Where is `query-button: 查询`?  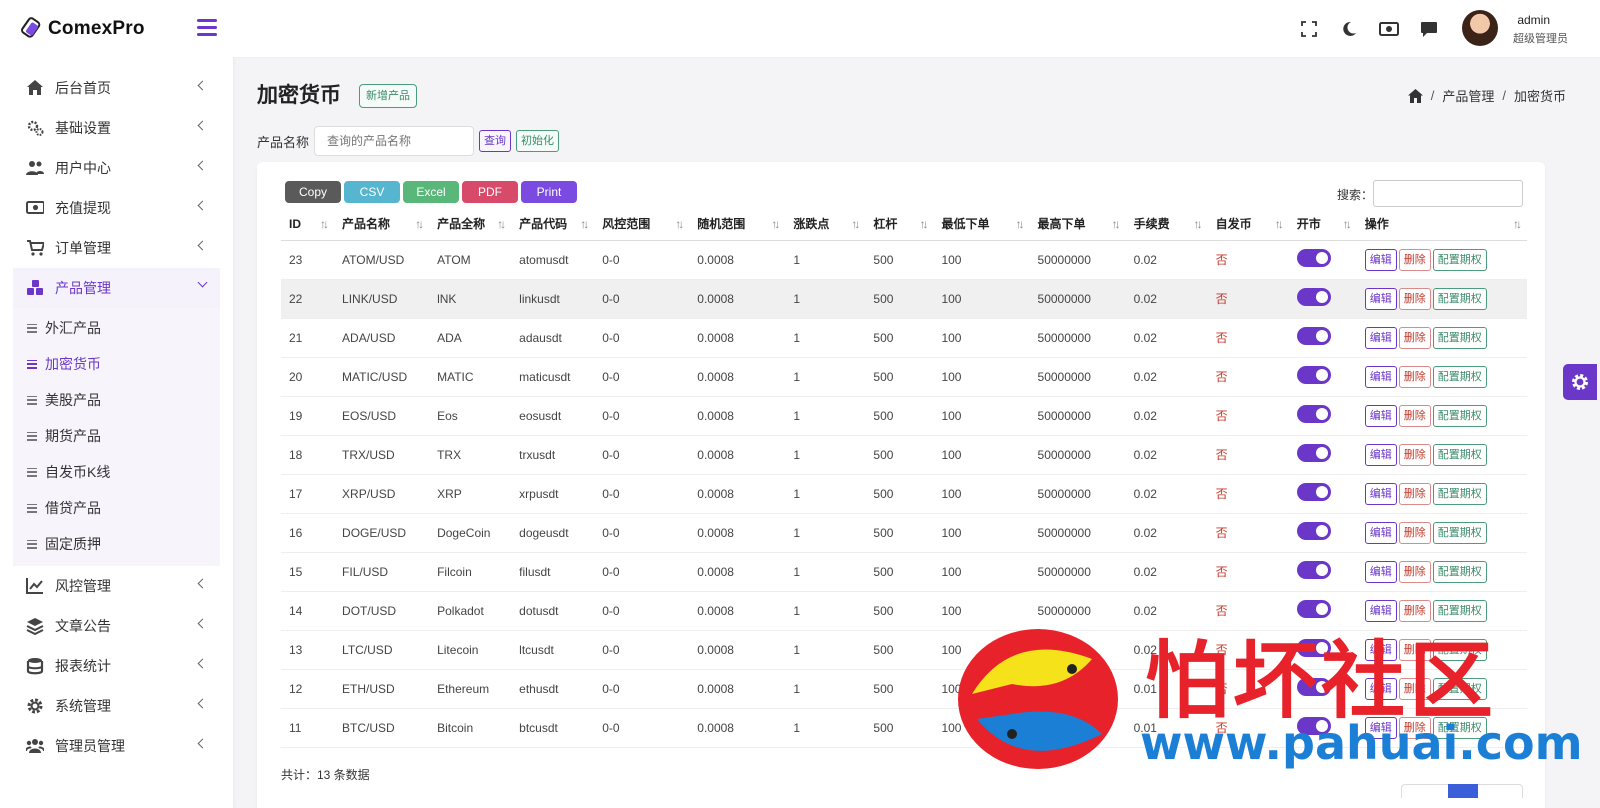 query-button: 查询 is located at coordinates (495, 141).